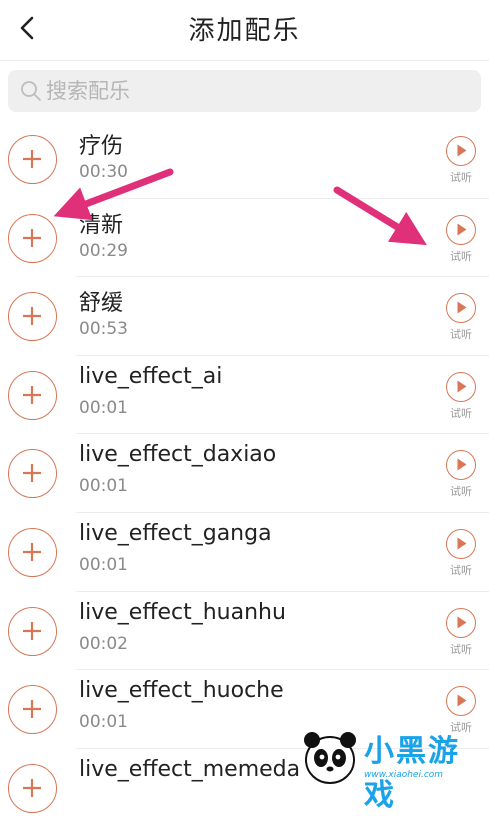  What do you see at coordinates (404, 775) in the screenshot?
I see `watermark-url: www.xiaohei.com` at bounding box center [404, 775].